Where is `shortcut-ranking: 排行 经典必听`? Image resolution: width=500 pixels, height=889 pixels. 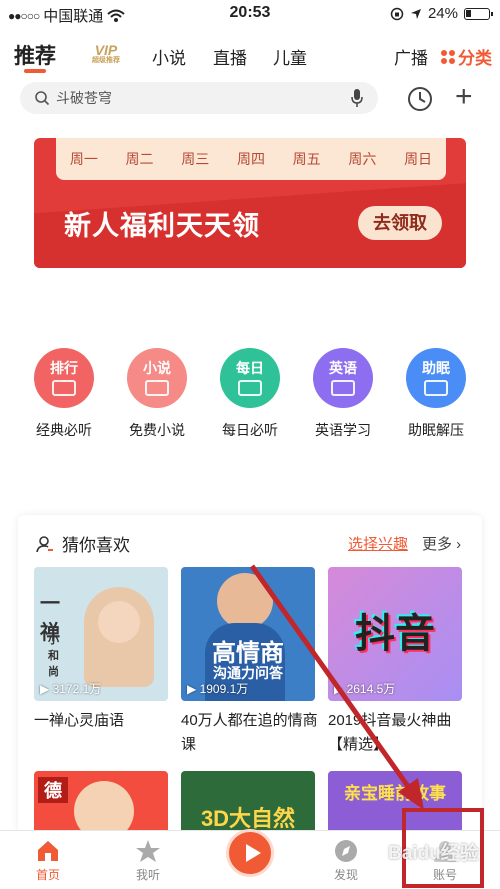
shortcut-ranking: 排行 经典必听 is located at coordinates (64, 394).